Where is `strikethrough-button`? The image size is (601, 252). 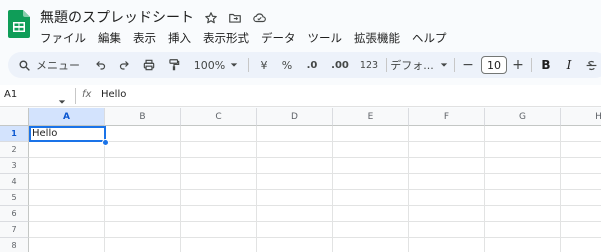 strikethrough-button is located at coordinates (591, 65).